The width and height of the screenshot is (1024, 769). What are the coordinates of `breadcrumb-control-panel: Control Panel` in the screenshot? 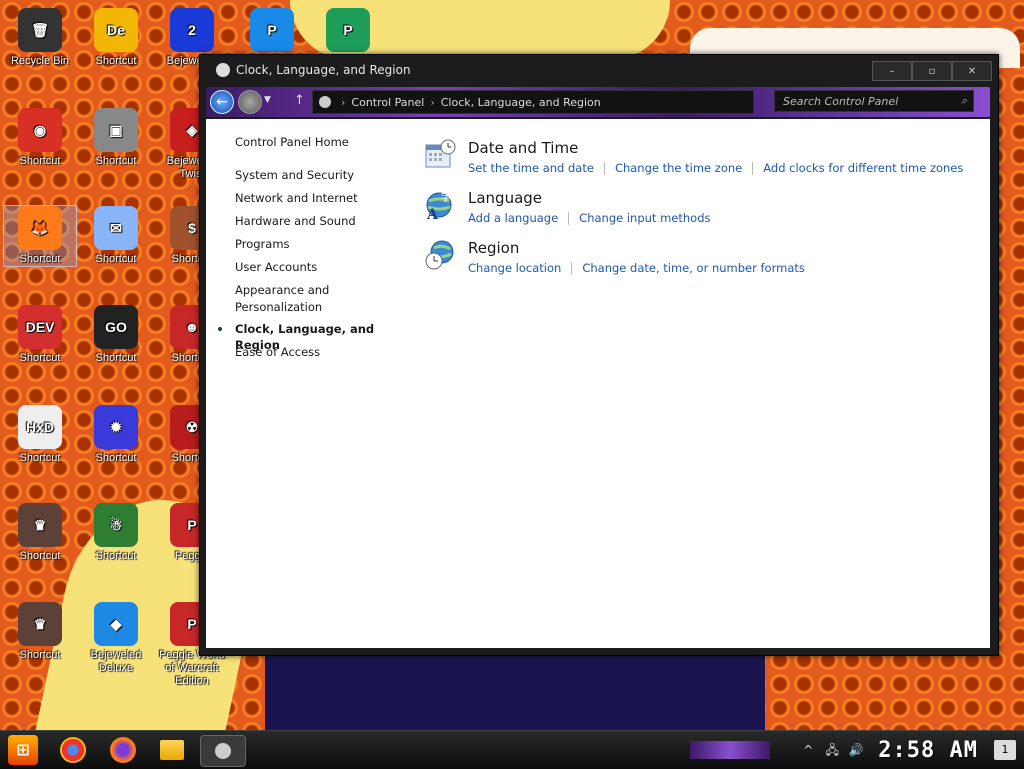 It's located at (387, 102).